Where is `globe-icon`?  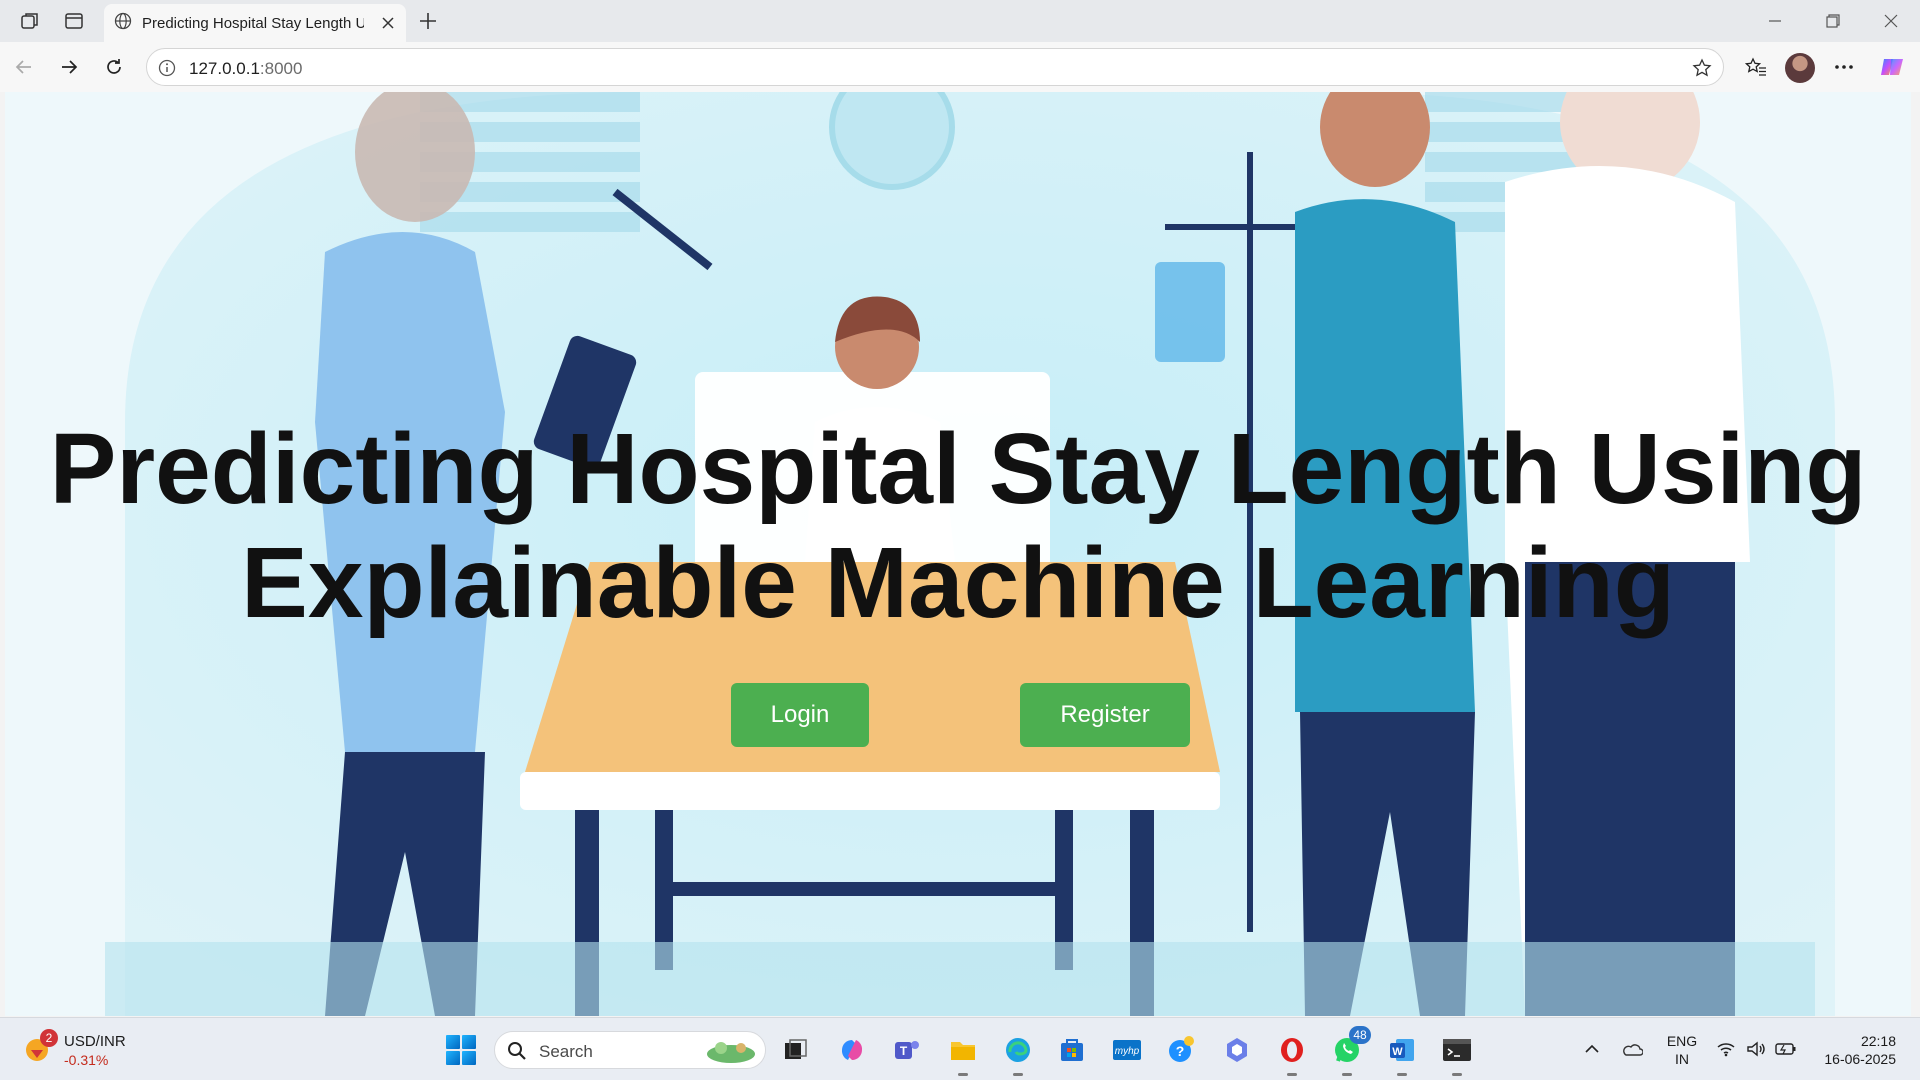 globe-icon is located at coordinates (123, 23).